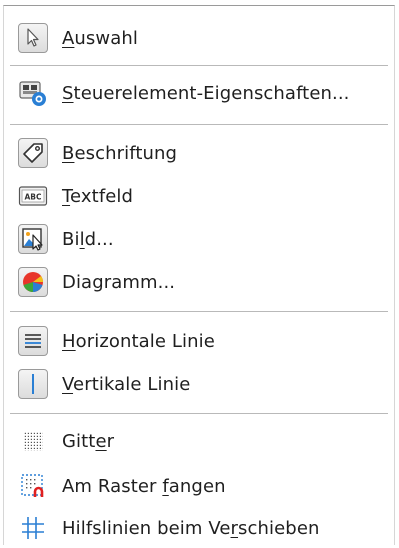 This screenshot has height=548, width=399. I want to click on menu-item-textfeld: ABC Textfeld, so click(199, 196).